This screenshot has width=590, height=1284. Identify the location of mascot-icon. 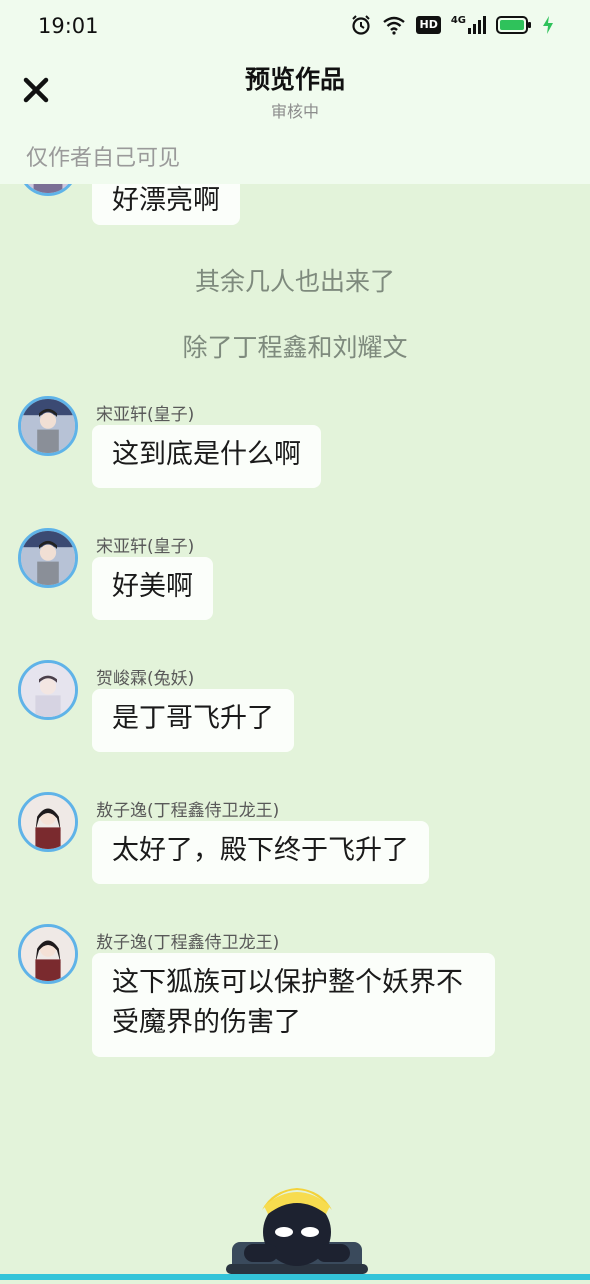
(297, 1225).